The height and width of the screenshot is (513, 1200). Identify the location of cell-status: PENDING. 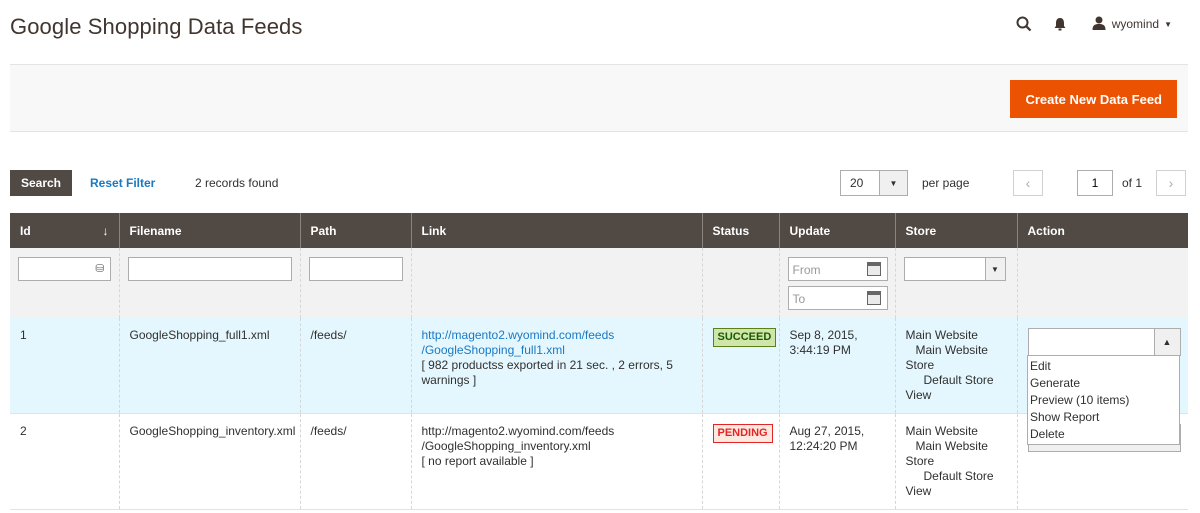
(740, 461).